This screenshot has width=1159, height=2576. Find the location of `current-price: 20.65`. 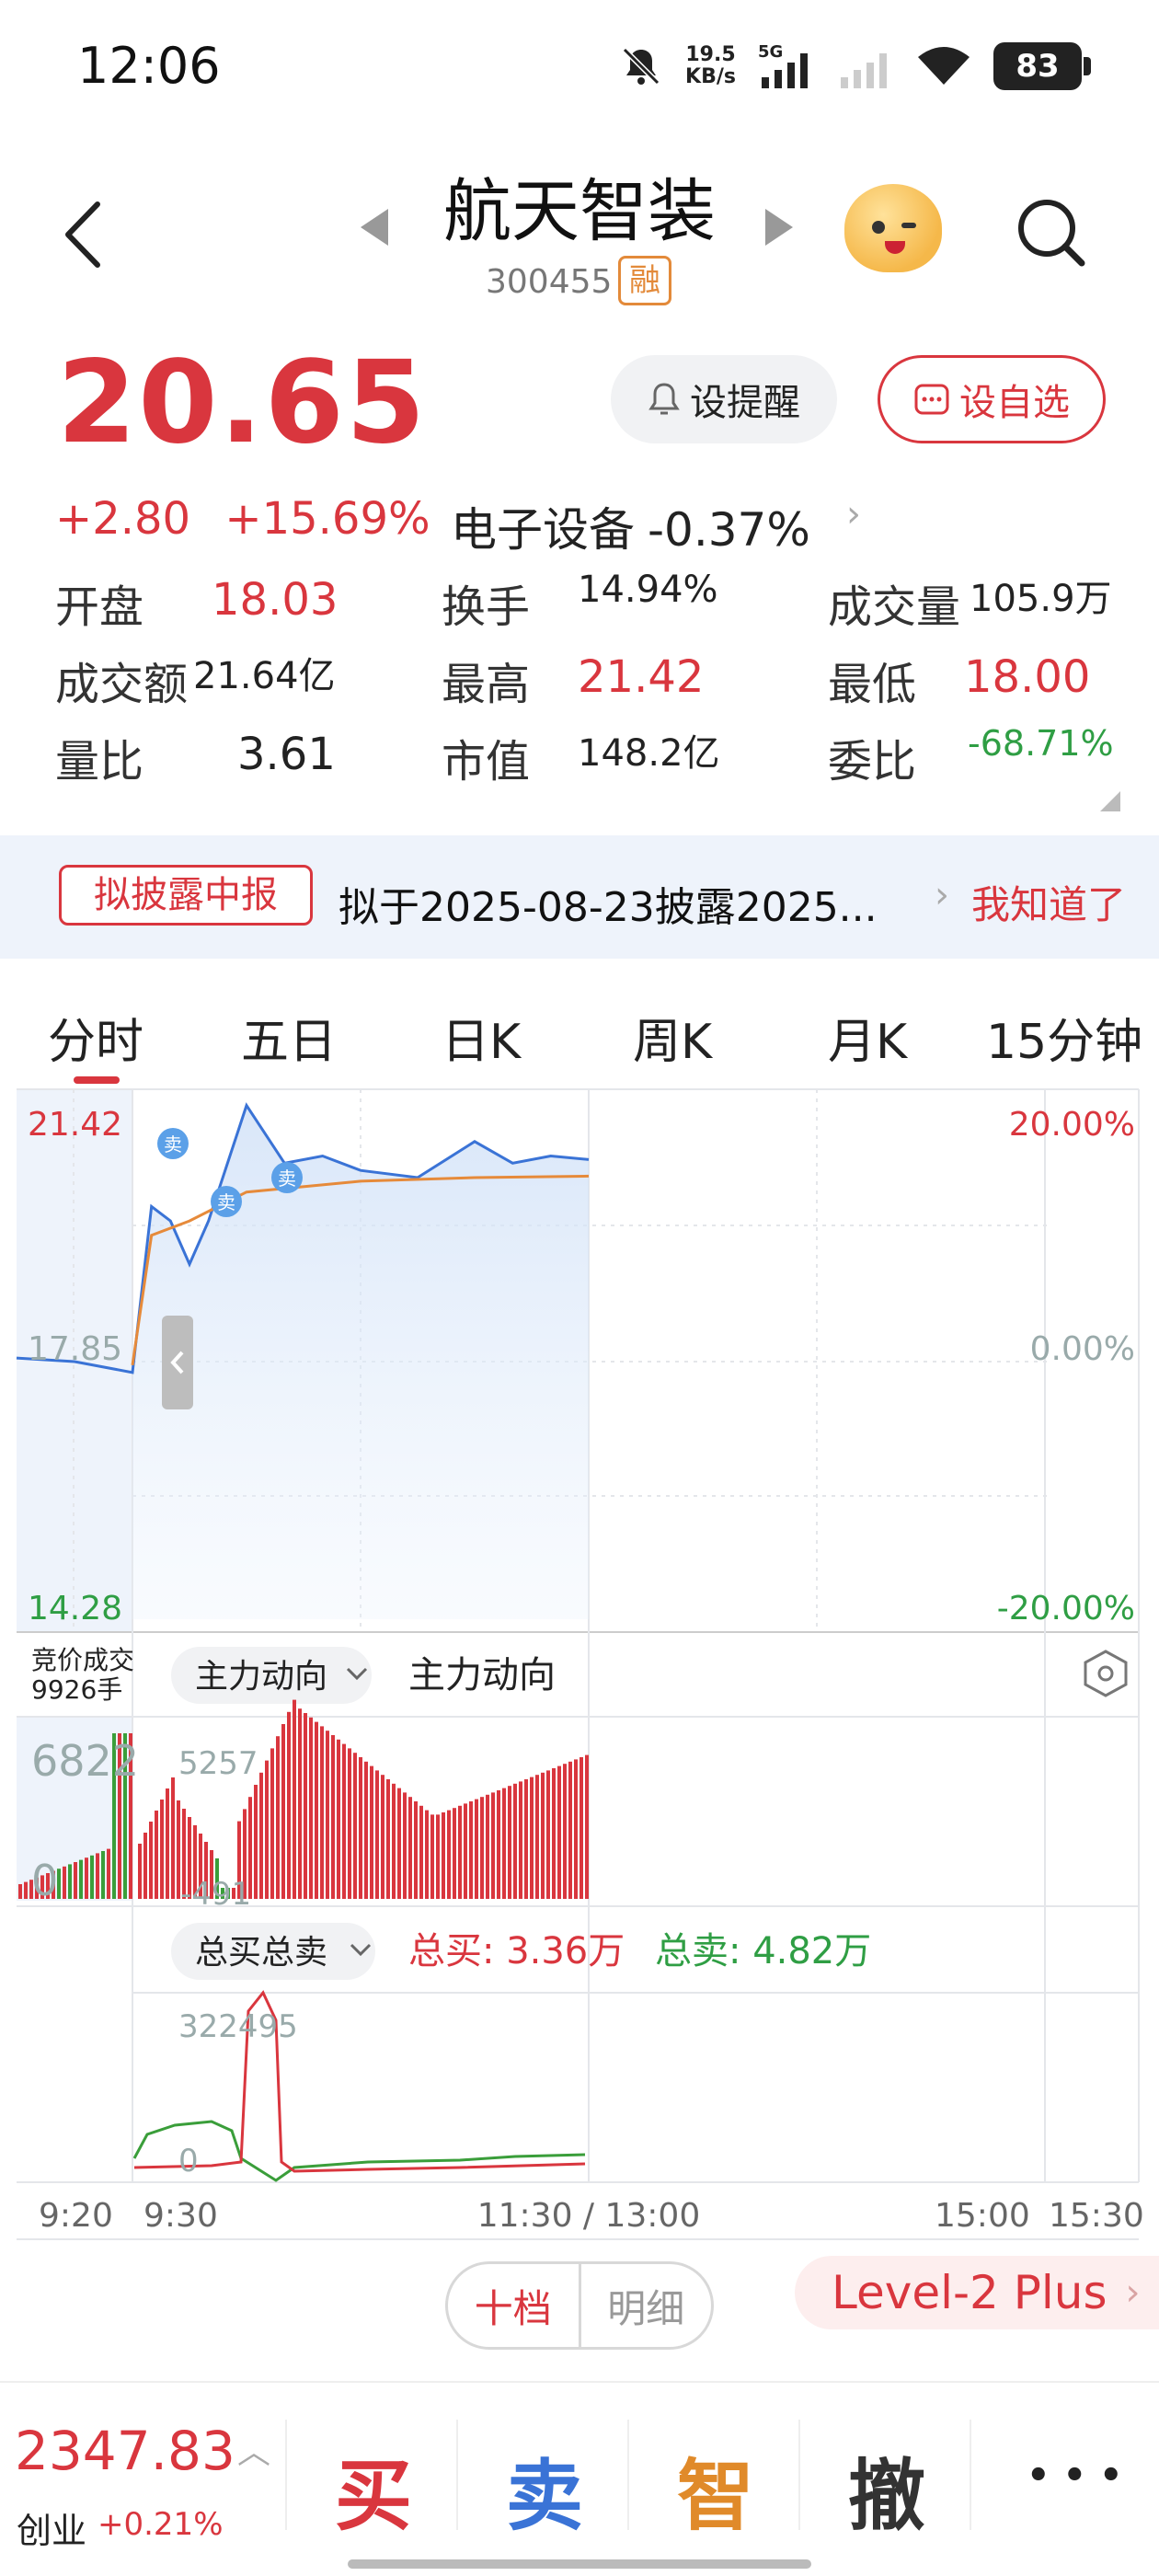

current-price: 20.65 is located at coordinates (242, 403).